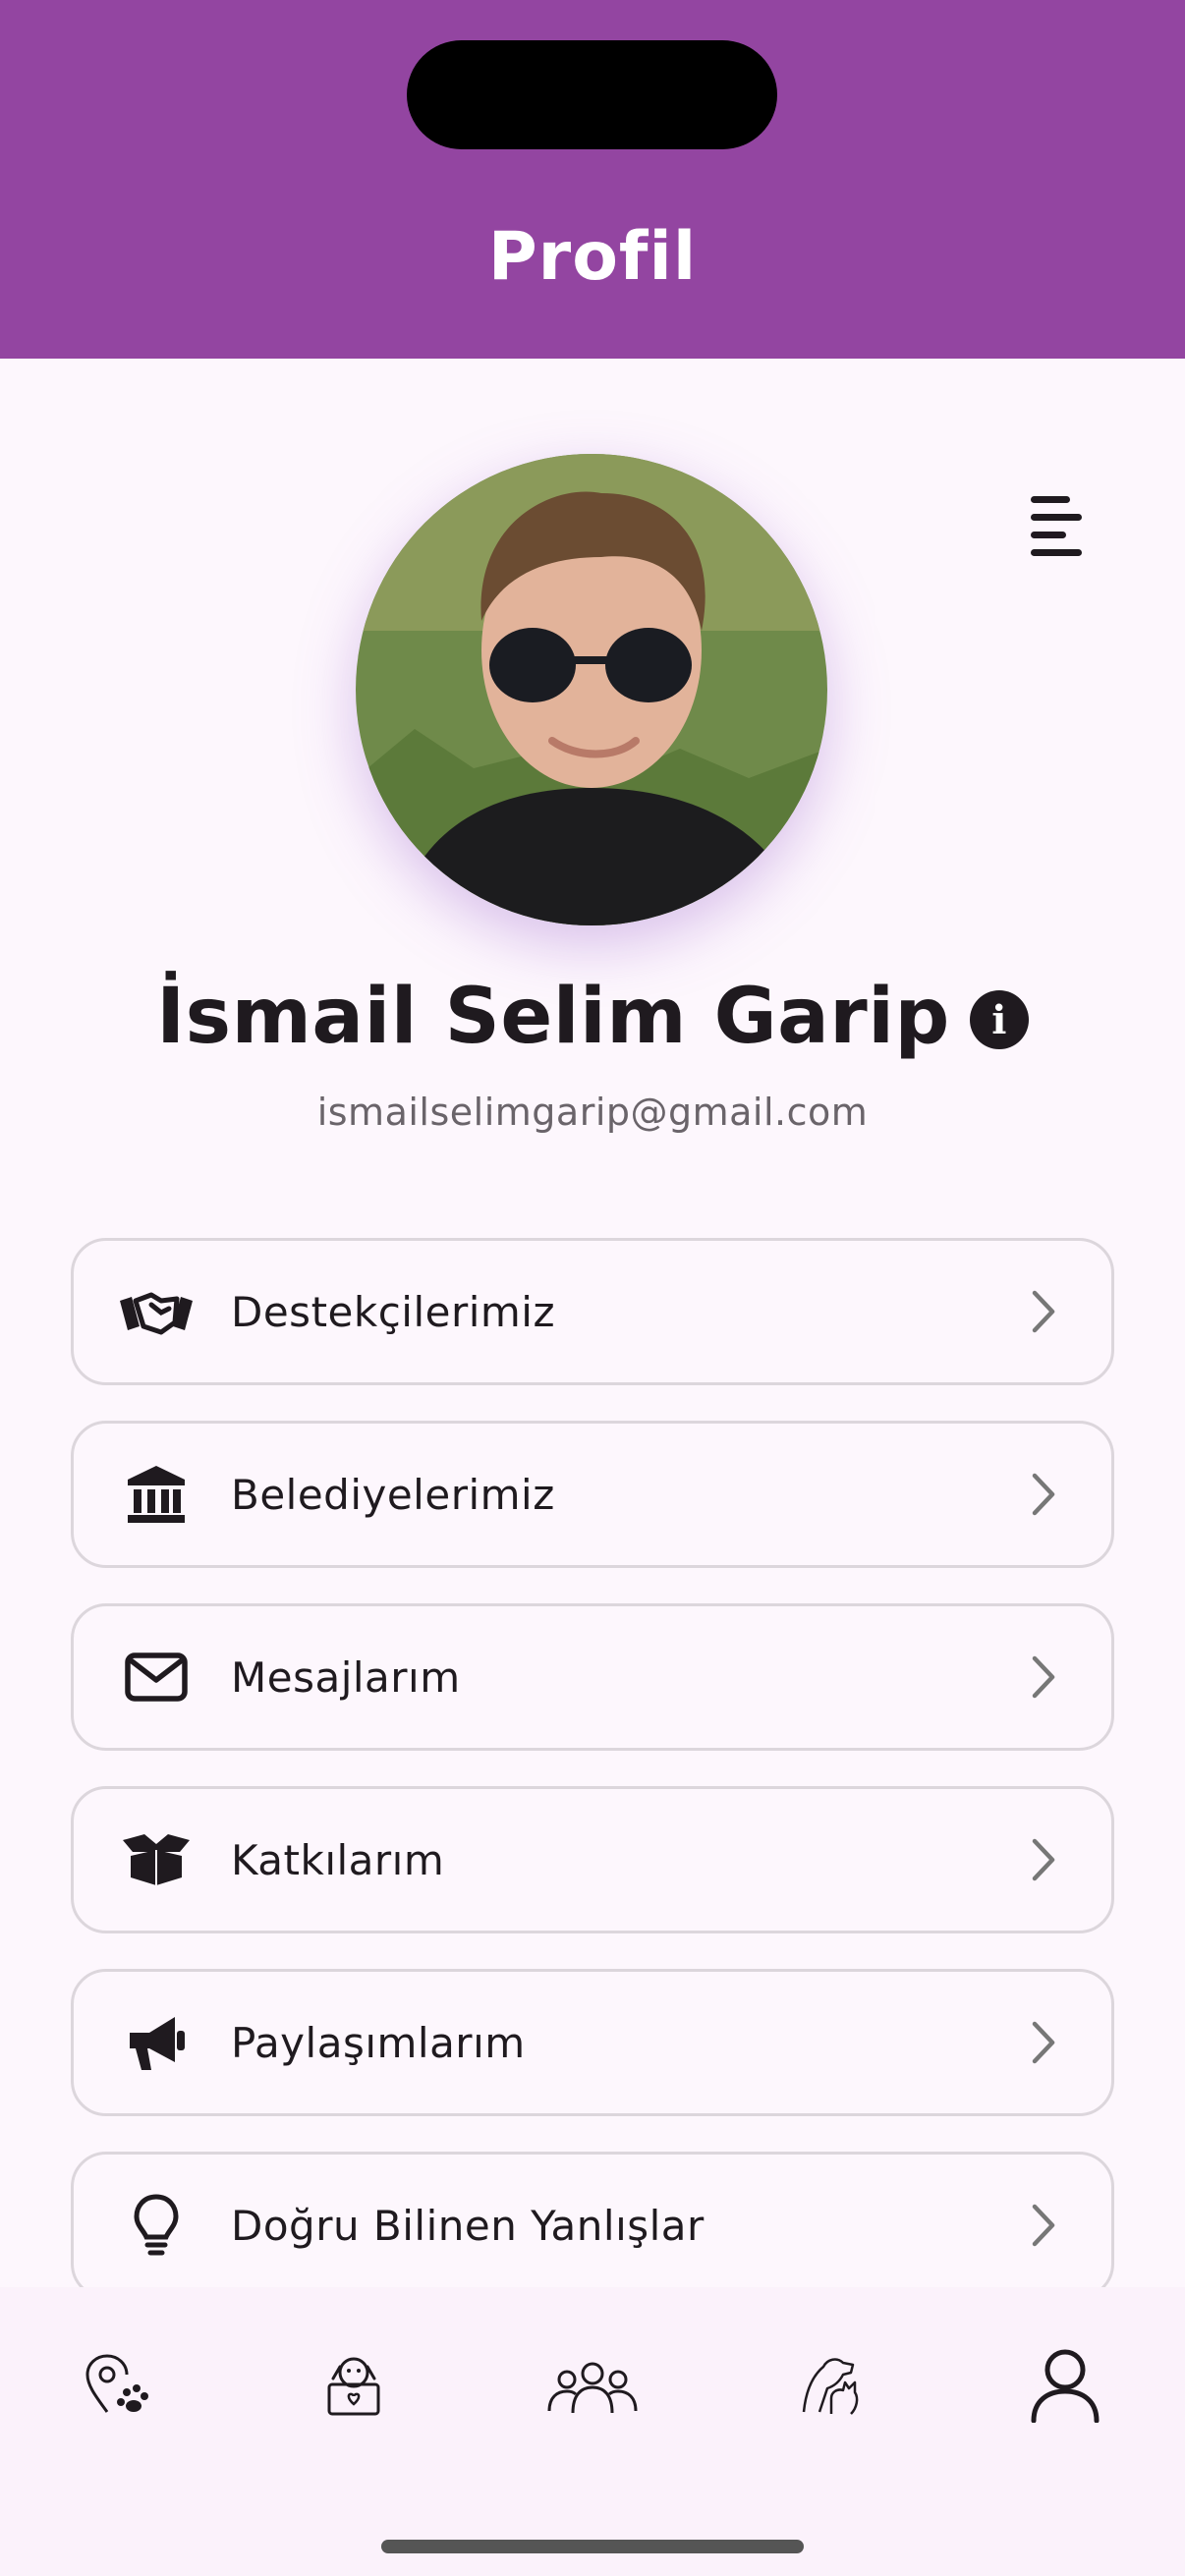 Image resolution: width=1185 pixels, height=2576 pixels. What do you see at coordinates (592, 179) in the screenshot?
I see `app-header: Profil` at bounding box center [592, 179].